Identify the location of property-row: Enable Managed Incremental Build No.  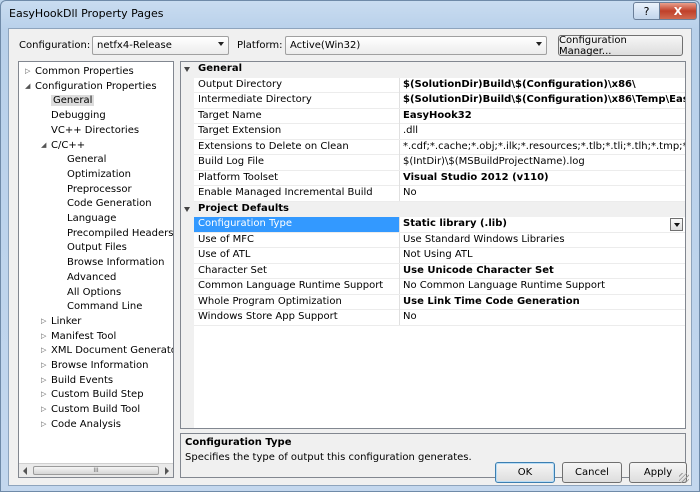
(439, 194).